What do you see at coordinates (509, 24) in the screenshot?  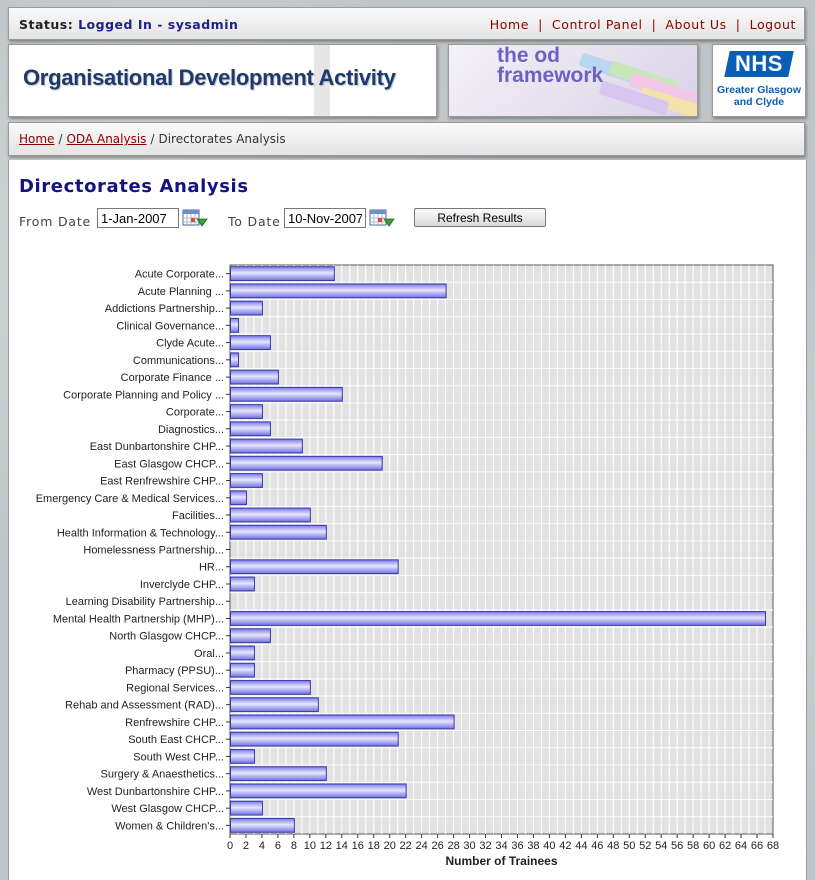 I see `nav-home-link: Home` at bounding box center [509, 24].